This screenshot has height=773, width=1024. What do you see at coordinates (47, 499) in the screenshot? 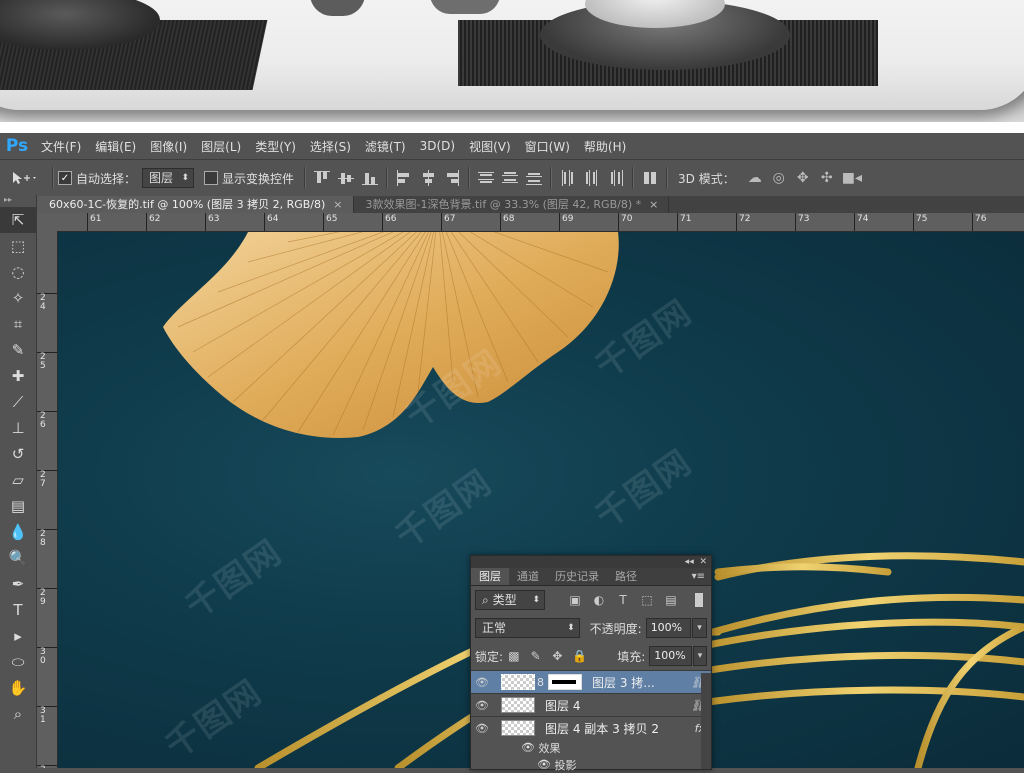
I see `vertical-ruler: 2 4 2 5 2 6 2 7 2 8 2 9 3 0 3 1 3 2` at bounding box center [47, 499].